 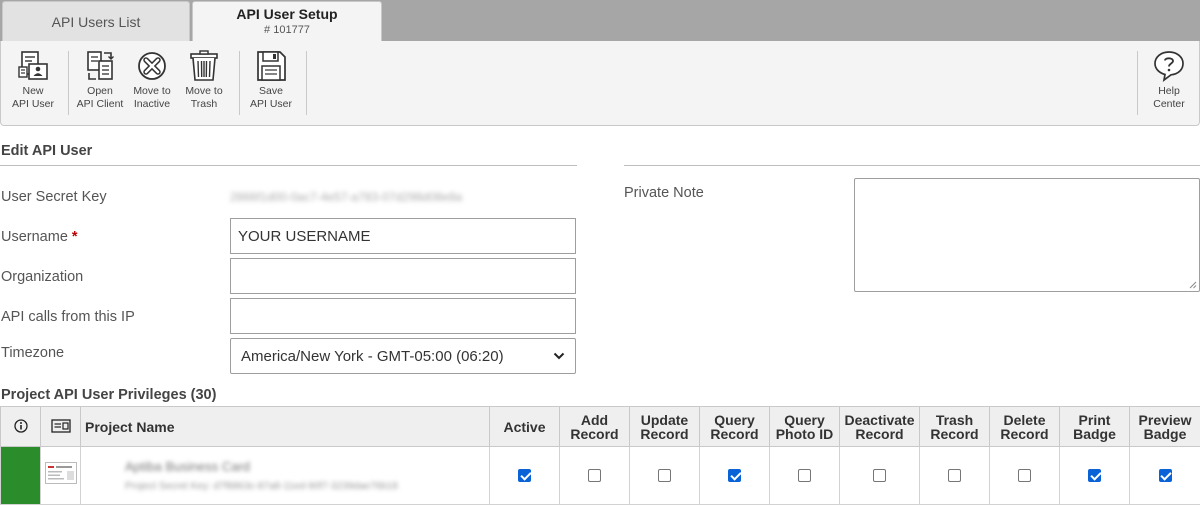 I want to click on timezone-select: America/New York - GMT-05:00 (06:20), so click(x=403, y=356).